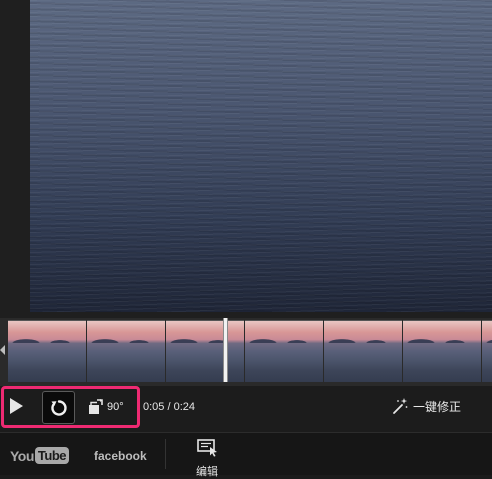 The image size is (492, 479). Describe the element at coordinates (51, 455) in the screenshot. I see `youtube-logo-tube: Tube` at that location.